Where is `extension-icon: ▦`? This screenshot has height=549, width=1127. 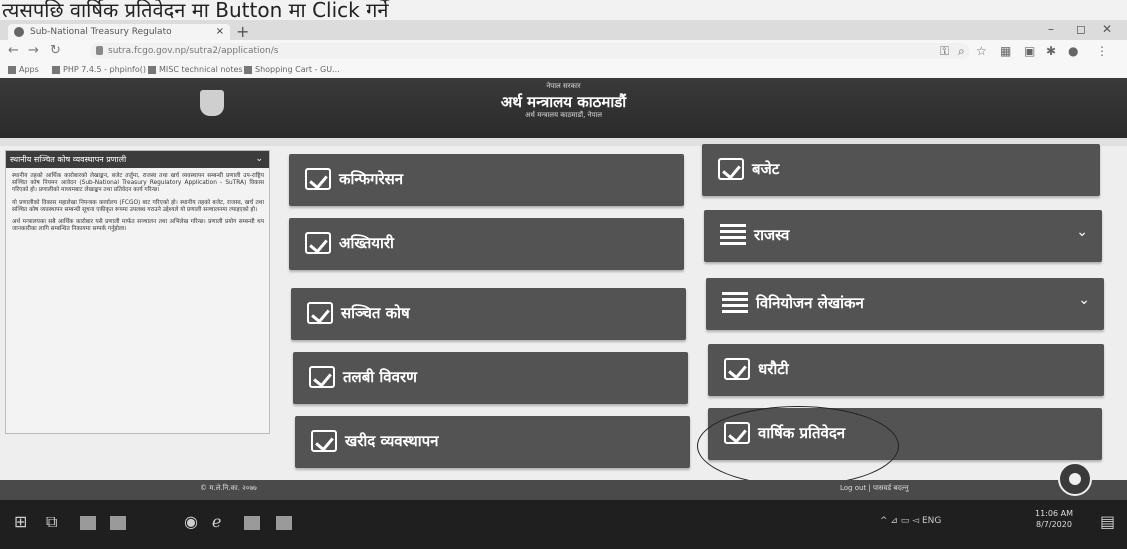 extension-icon: ▦ is located at coordinates (1005, 51).